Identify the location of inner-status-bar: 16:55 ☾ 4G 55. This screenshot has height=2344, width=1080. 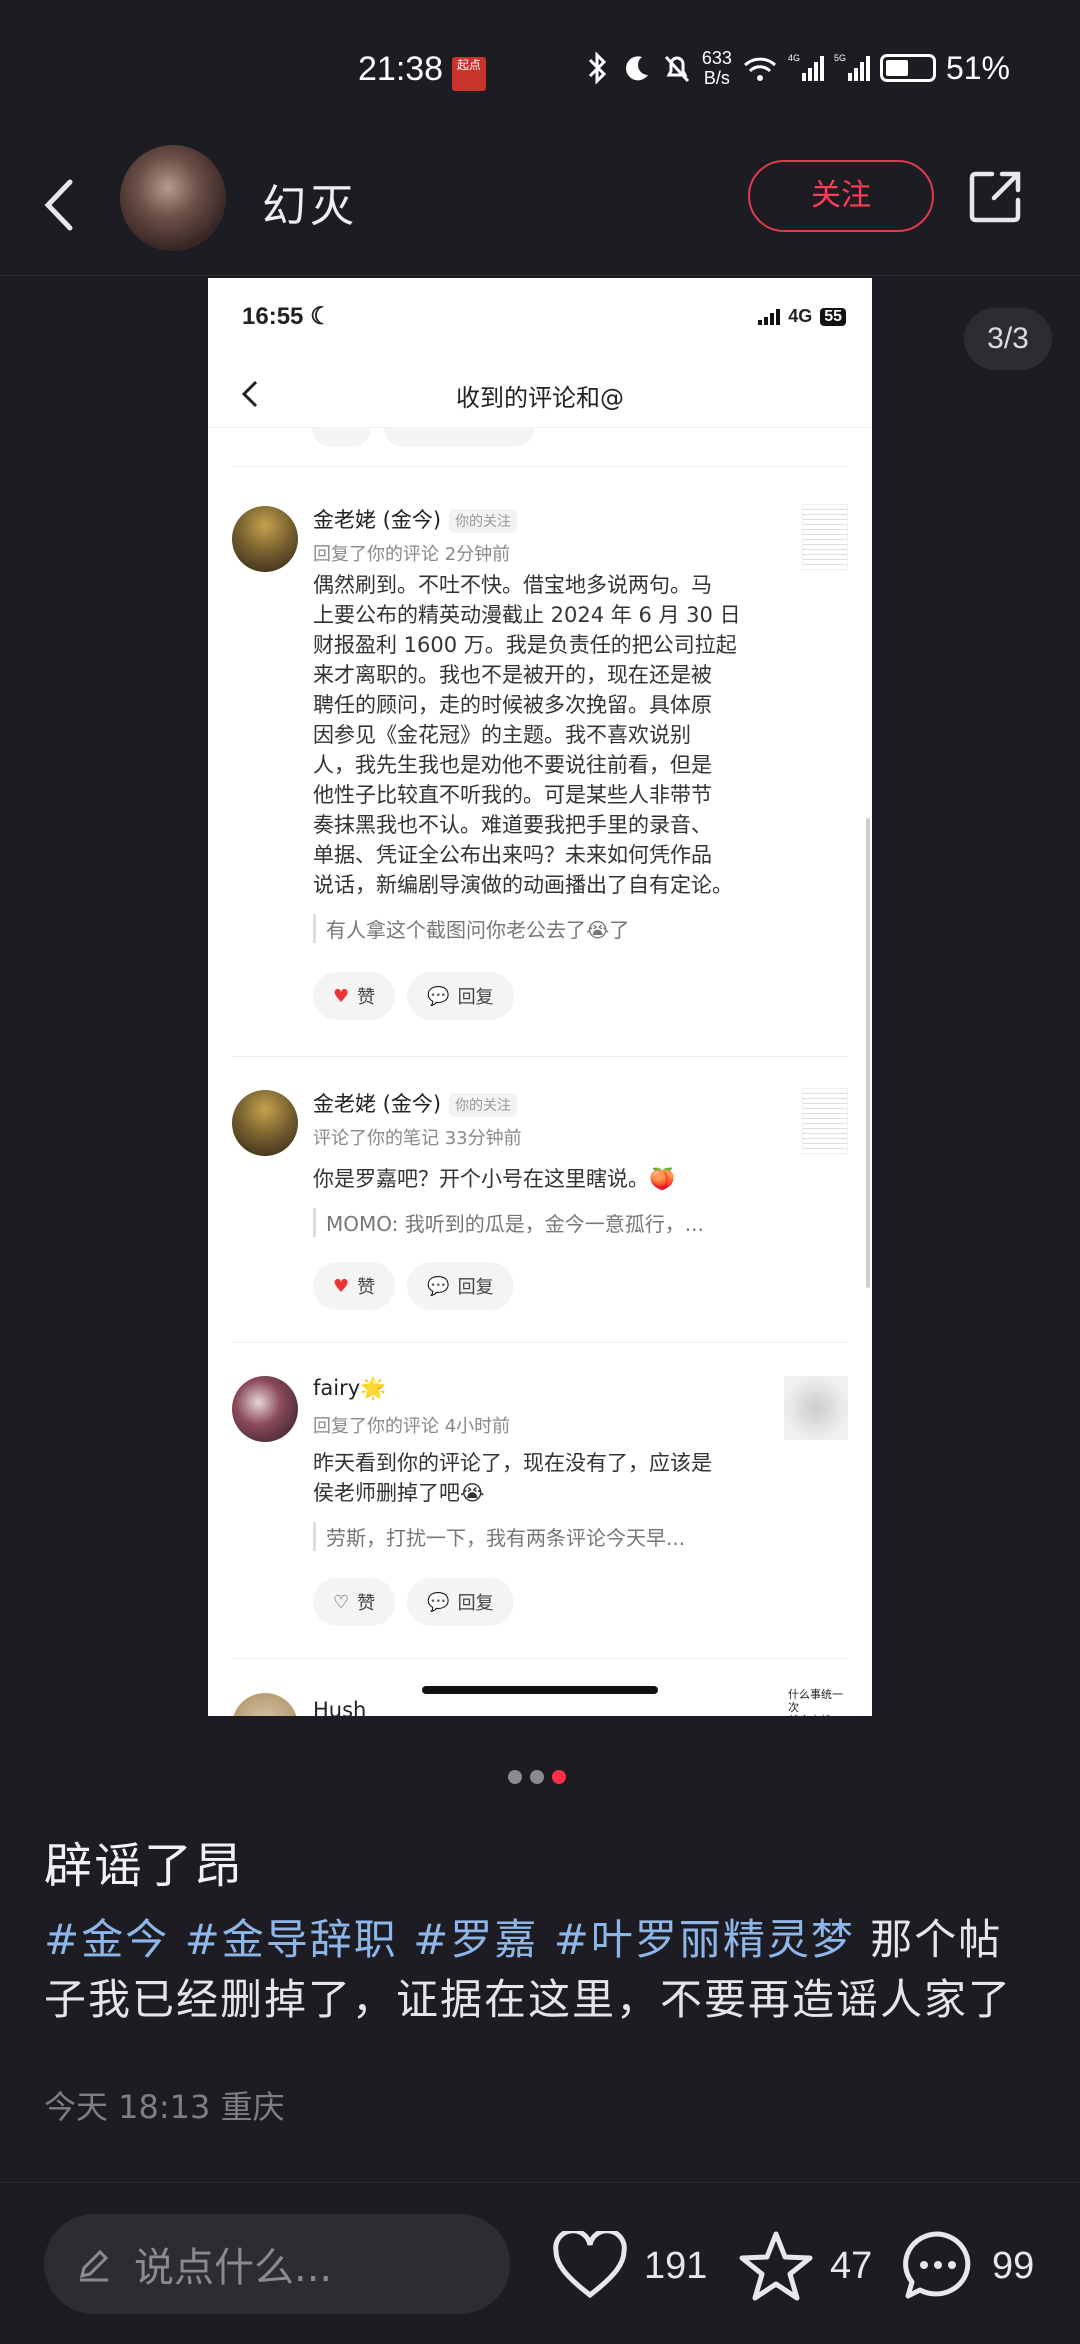
(540, 318).